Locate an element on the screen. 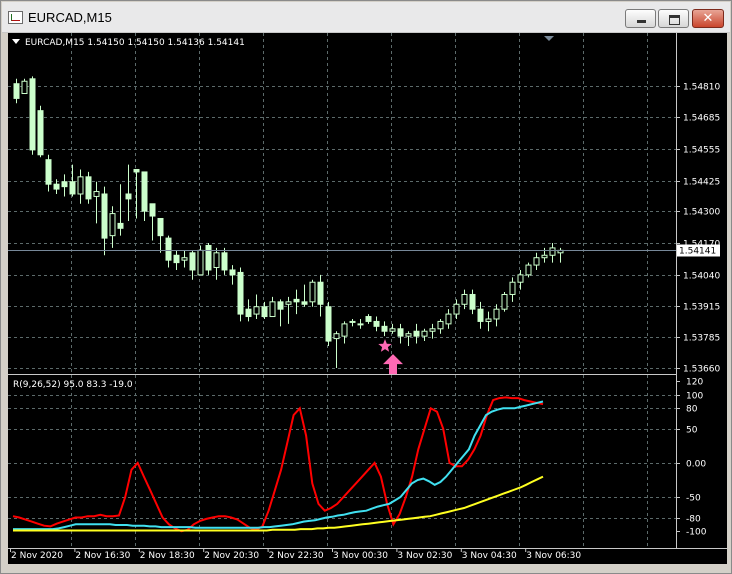  arrow-up-icon is located at coordinates (393, 364).